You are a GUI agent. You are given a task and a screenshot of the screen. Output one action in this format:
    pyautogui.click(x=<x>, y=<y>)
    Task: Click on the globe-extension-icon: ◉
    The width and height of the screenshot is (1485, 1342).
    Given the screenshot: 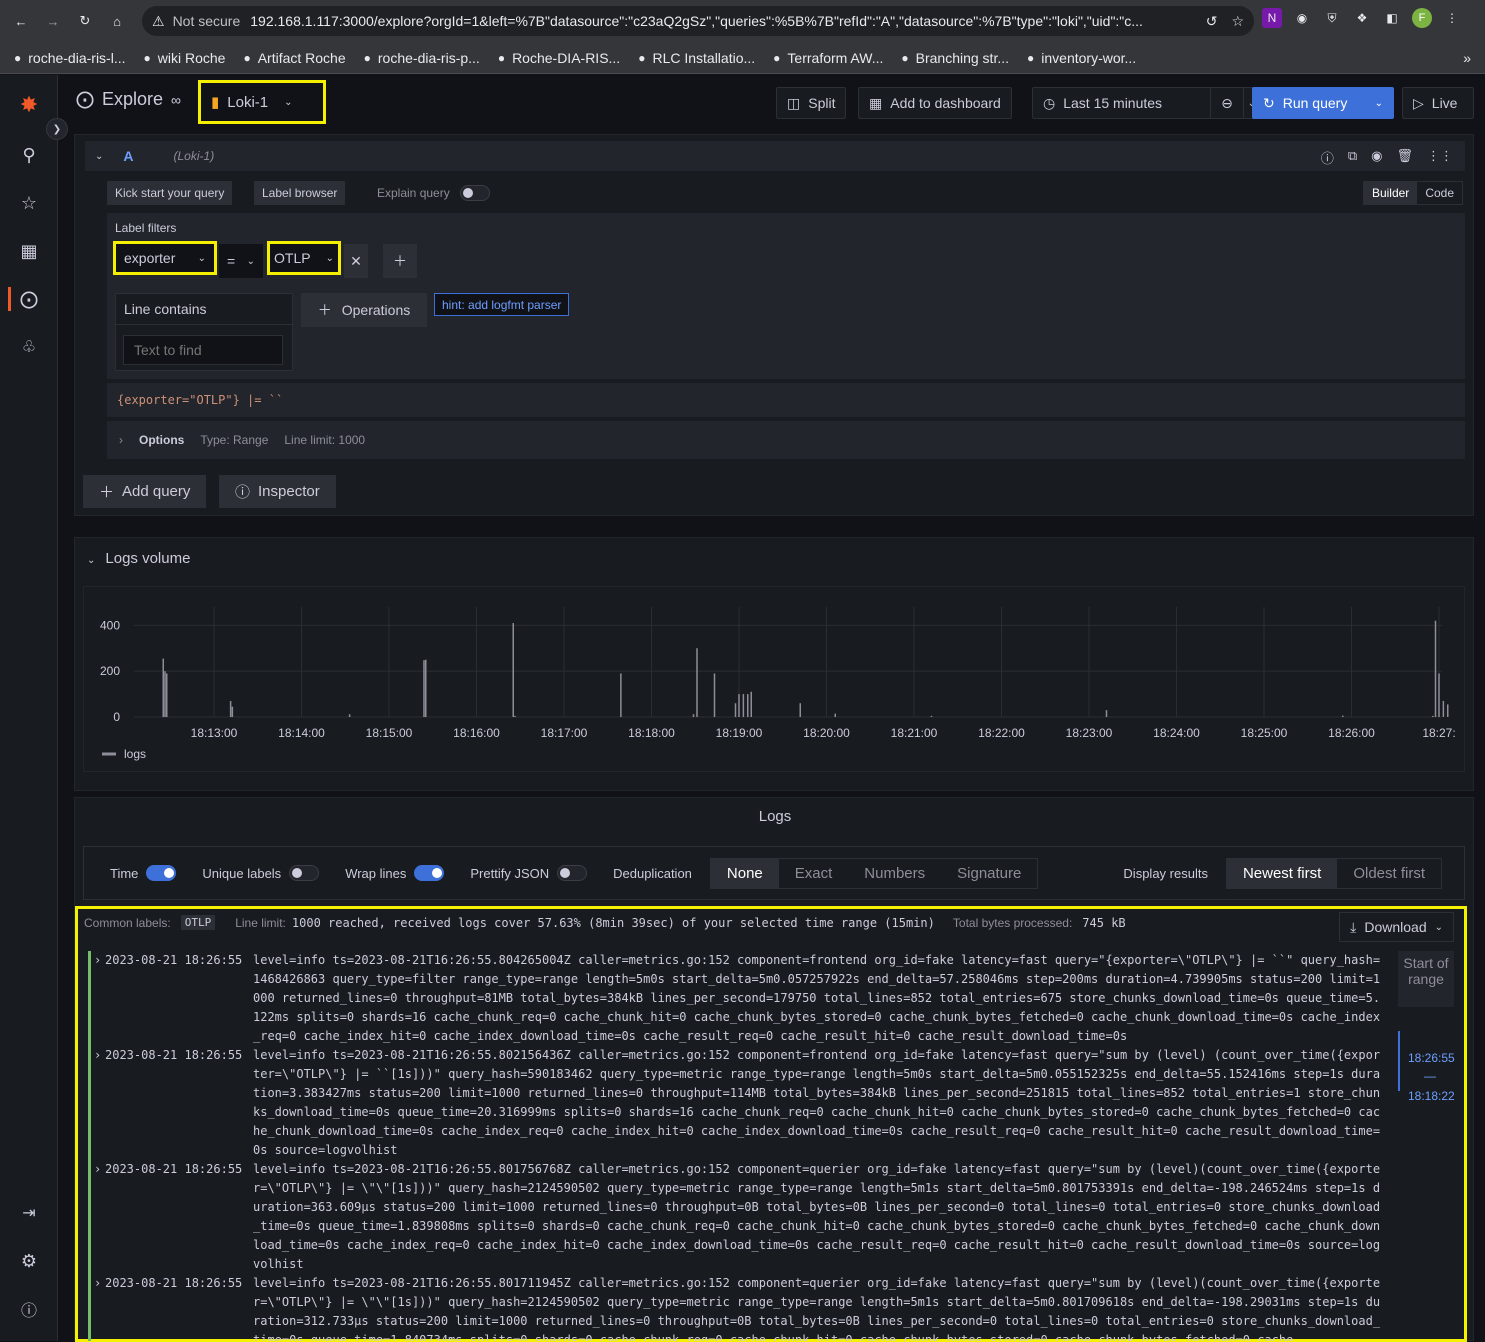 What is the action you would take?
    pyautogui.click(x=1302, y=18)
    